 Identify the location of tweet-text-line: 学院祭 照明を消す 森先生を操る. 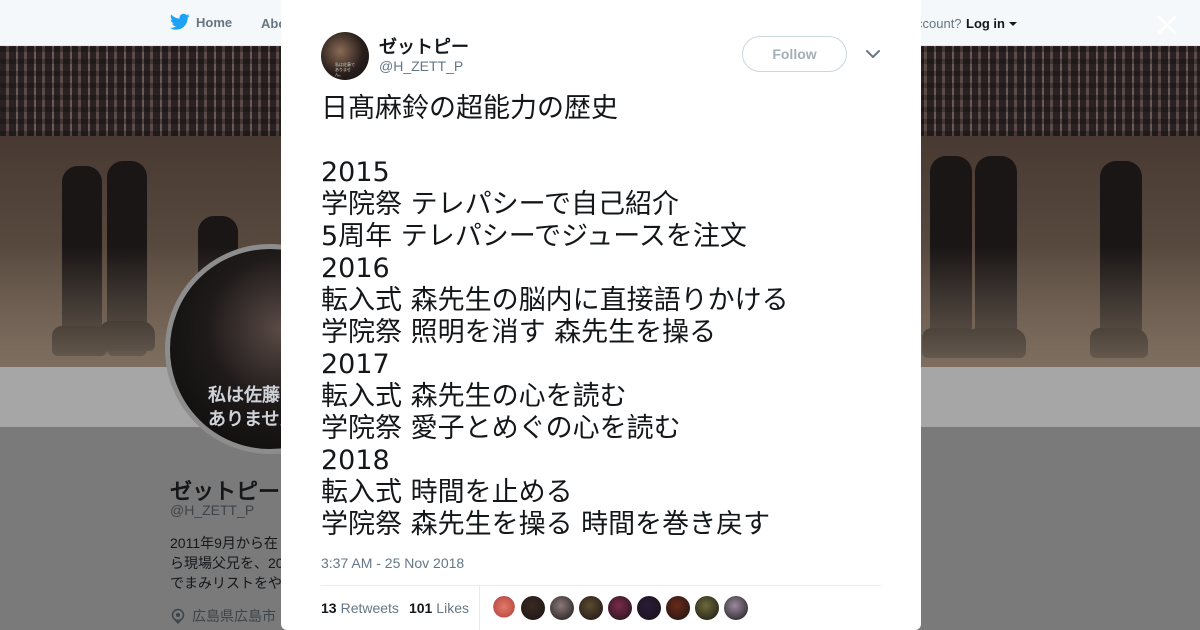
(519, 332).